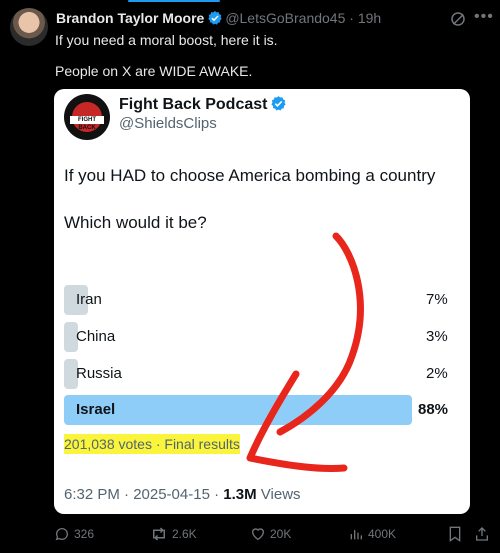  Describe the element at coordinates (240, 494) in the screenshot. I see `views-count: 1.3M` at that location.